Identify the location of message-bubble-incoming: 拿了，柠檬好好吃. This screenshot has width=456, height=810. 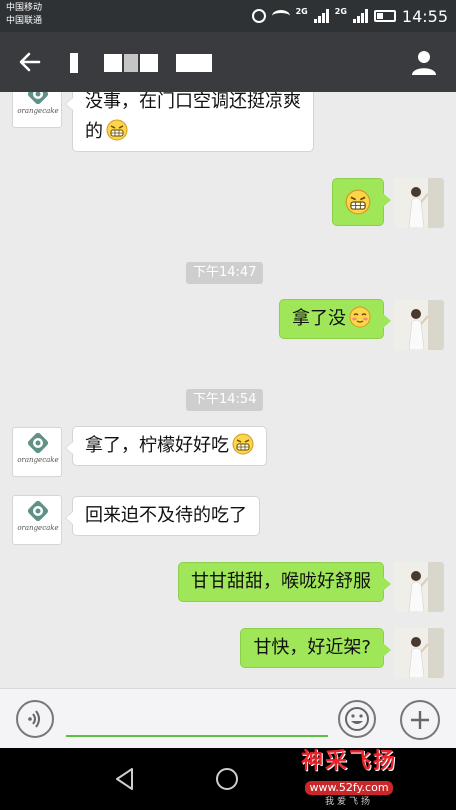
(166, 446).